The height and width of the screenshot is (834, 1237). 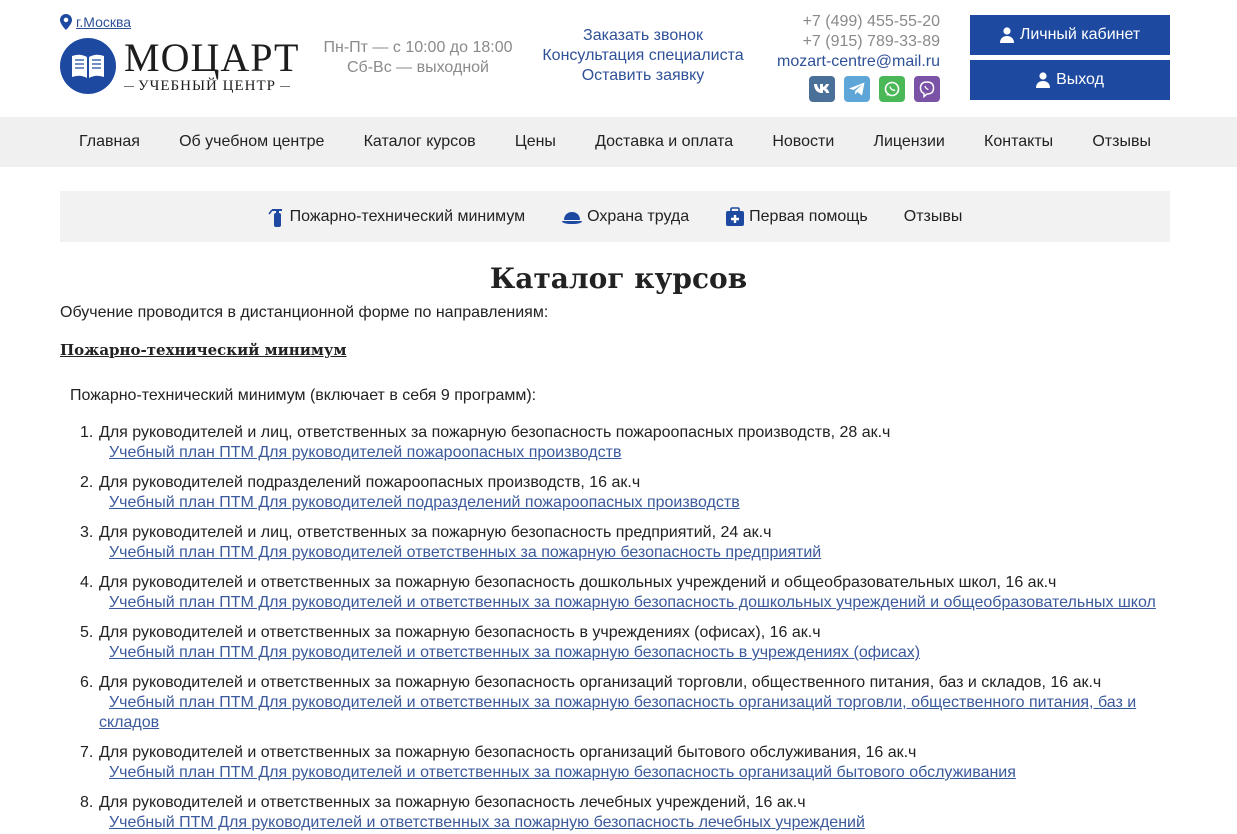 I want to click on nav-item-contacts: Контакты, so click(x=1018, y=142).